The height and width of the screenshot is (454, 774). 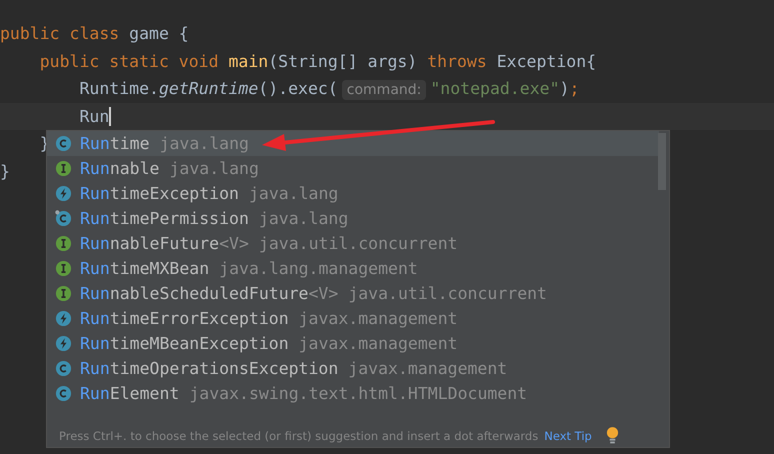 I want to click on next-tip-link: Next Tip, so click(x=568, y=435).